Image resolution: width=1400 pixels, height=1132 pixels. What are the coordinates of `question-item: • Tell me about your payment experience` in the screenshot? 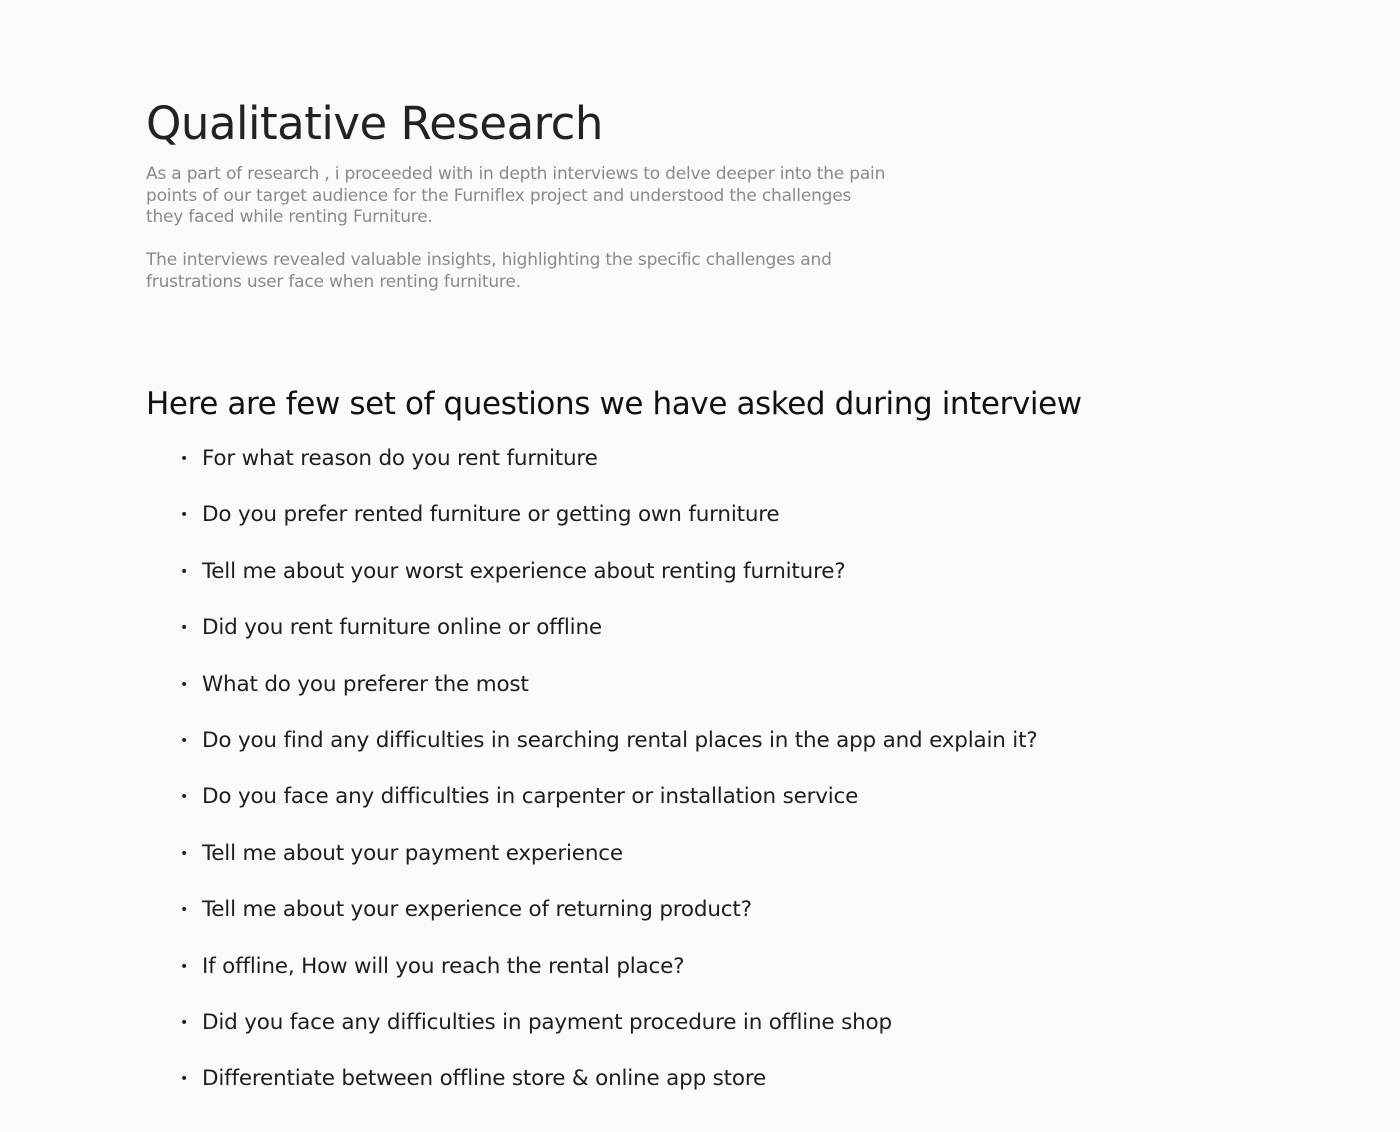 It's located at (550, 861).